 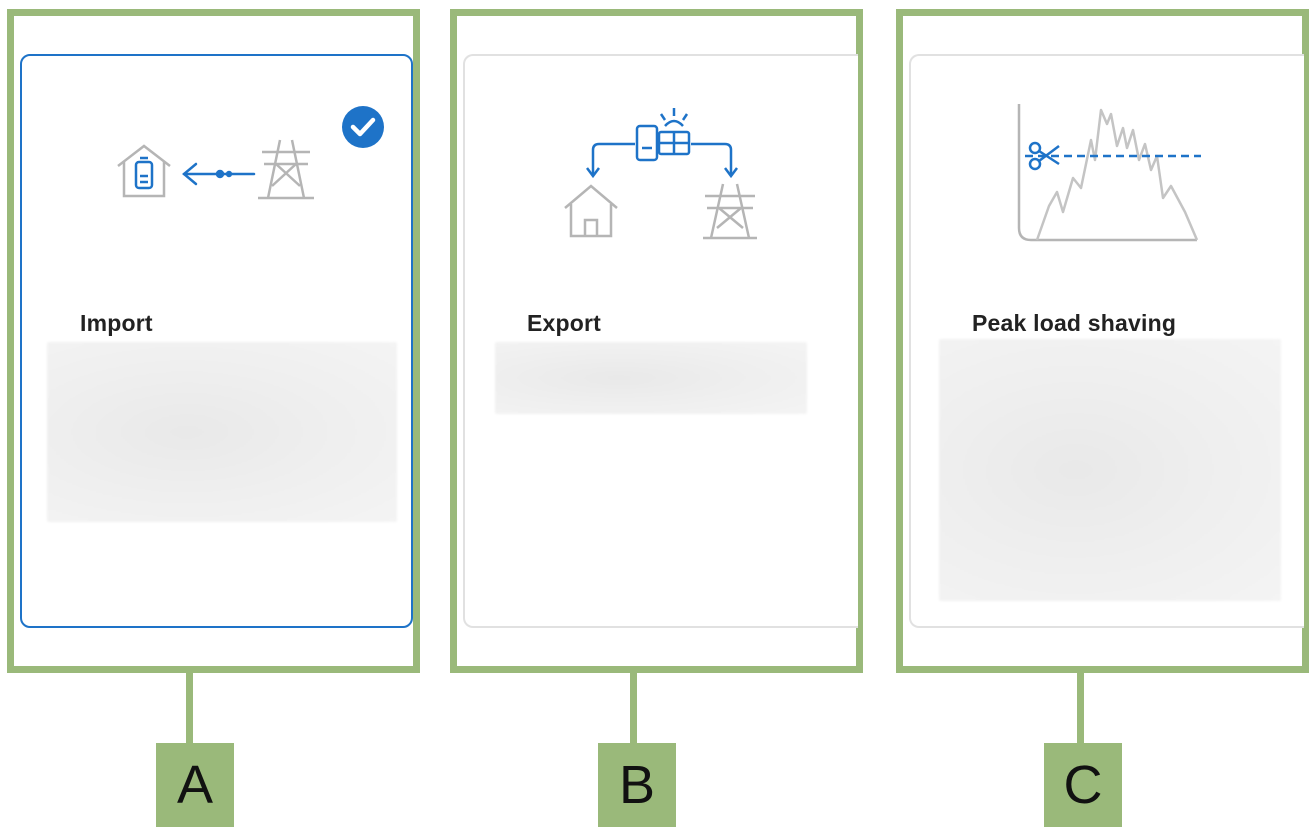 I want to click on import-illustration-icon, so click(x=215, y=169).